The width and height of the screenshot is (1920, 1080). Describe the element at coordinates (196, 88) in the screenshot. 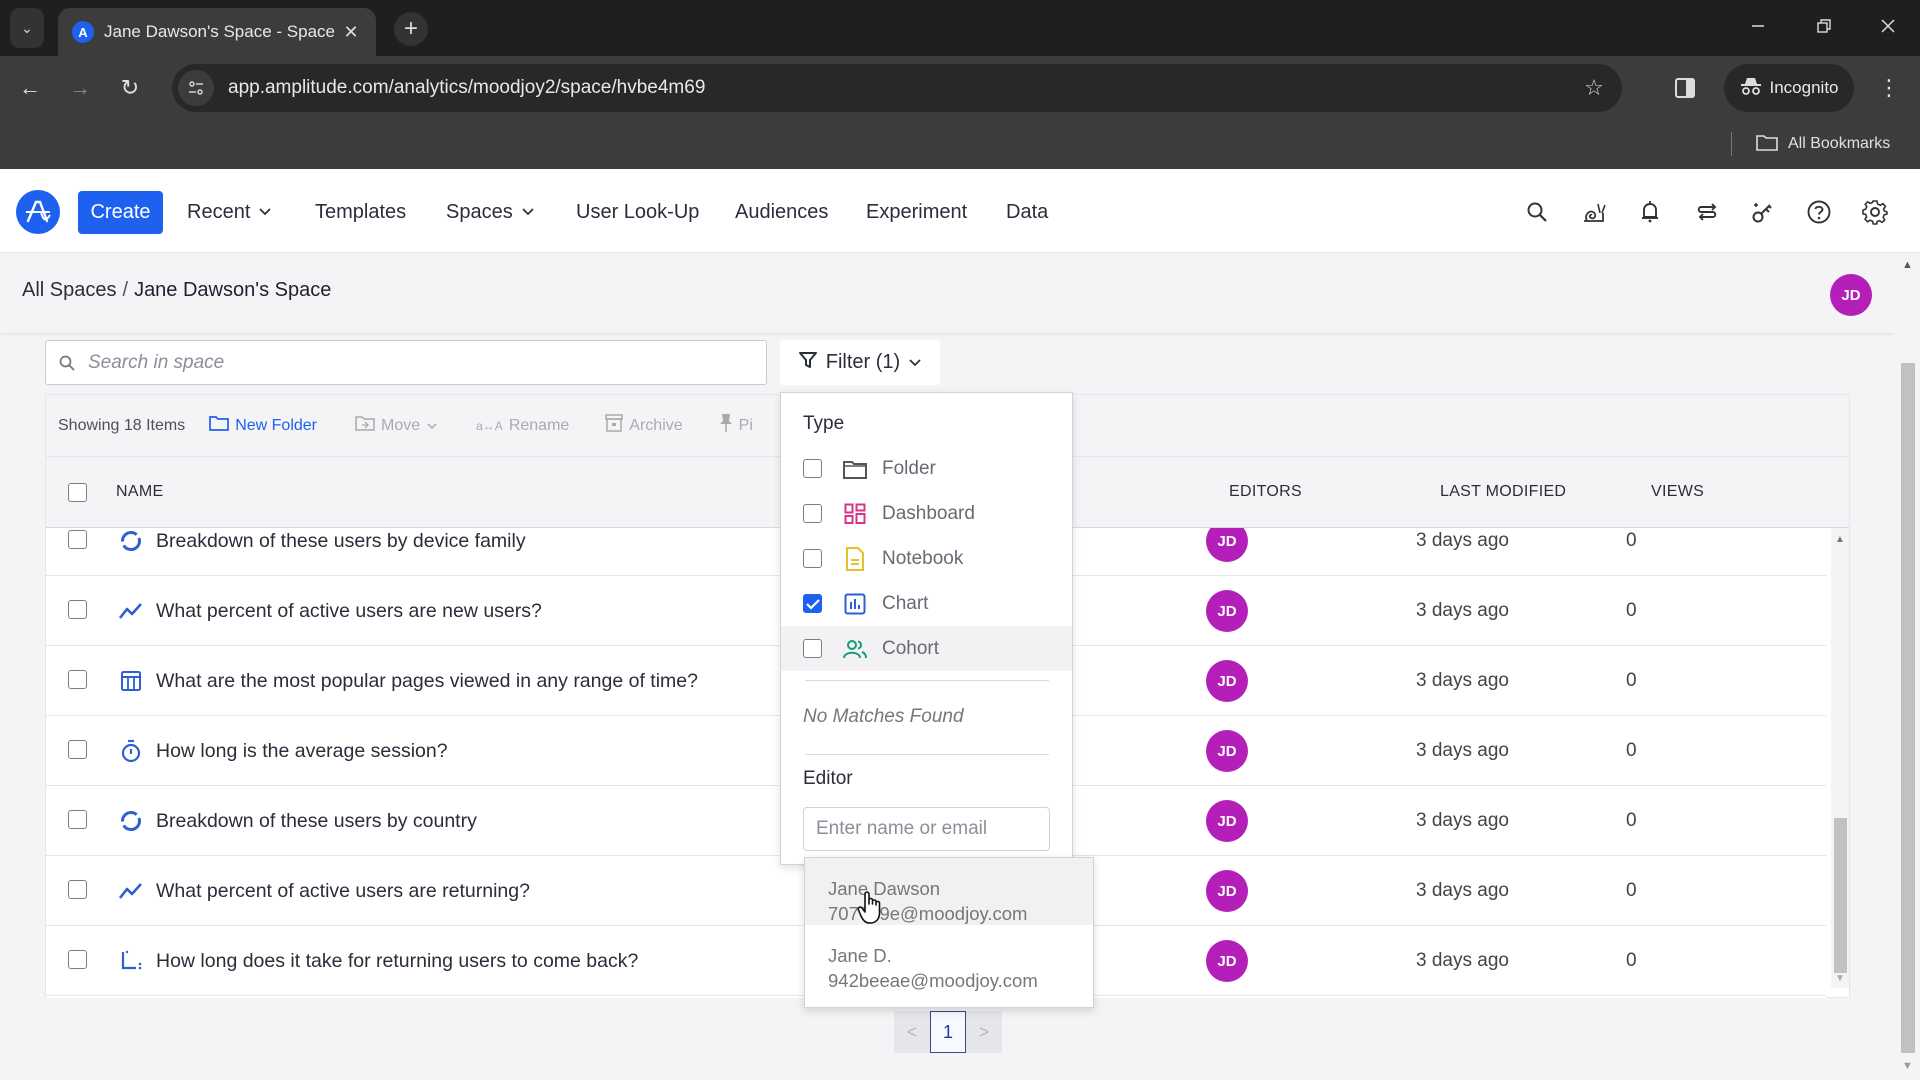

I see `site-settings-icon` at that location.